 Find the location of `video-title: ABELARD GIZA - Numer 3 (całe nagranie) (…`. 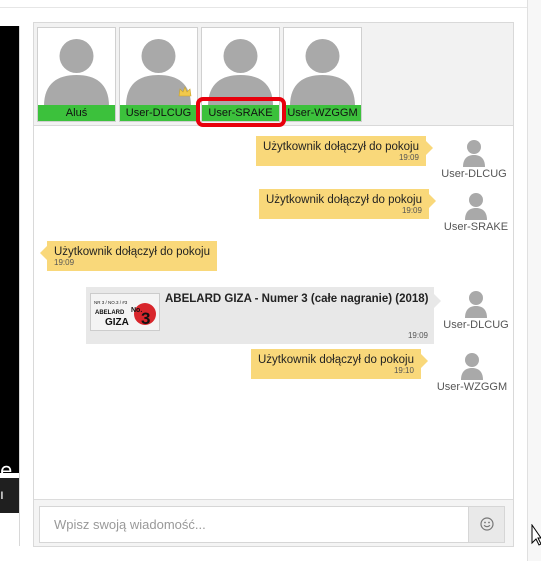

video-title: ABELARD GIZA - Numer 3 (całe nagranie) (… is located at coordinates (297, 299).